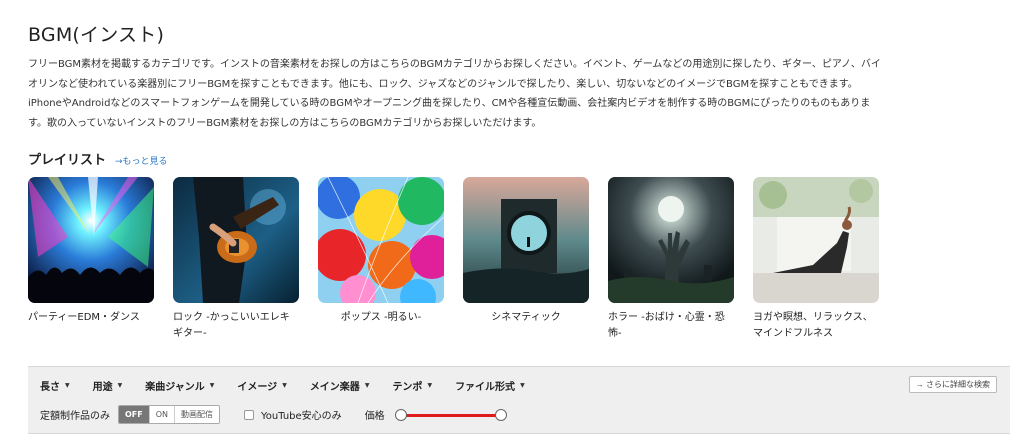 This screenshot has height=443, width=1024. Describe the element at coordinates (134, 414) in the screenshot. I see `toggle-off-option: OFF` at that location.